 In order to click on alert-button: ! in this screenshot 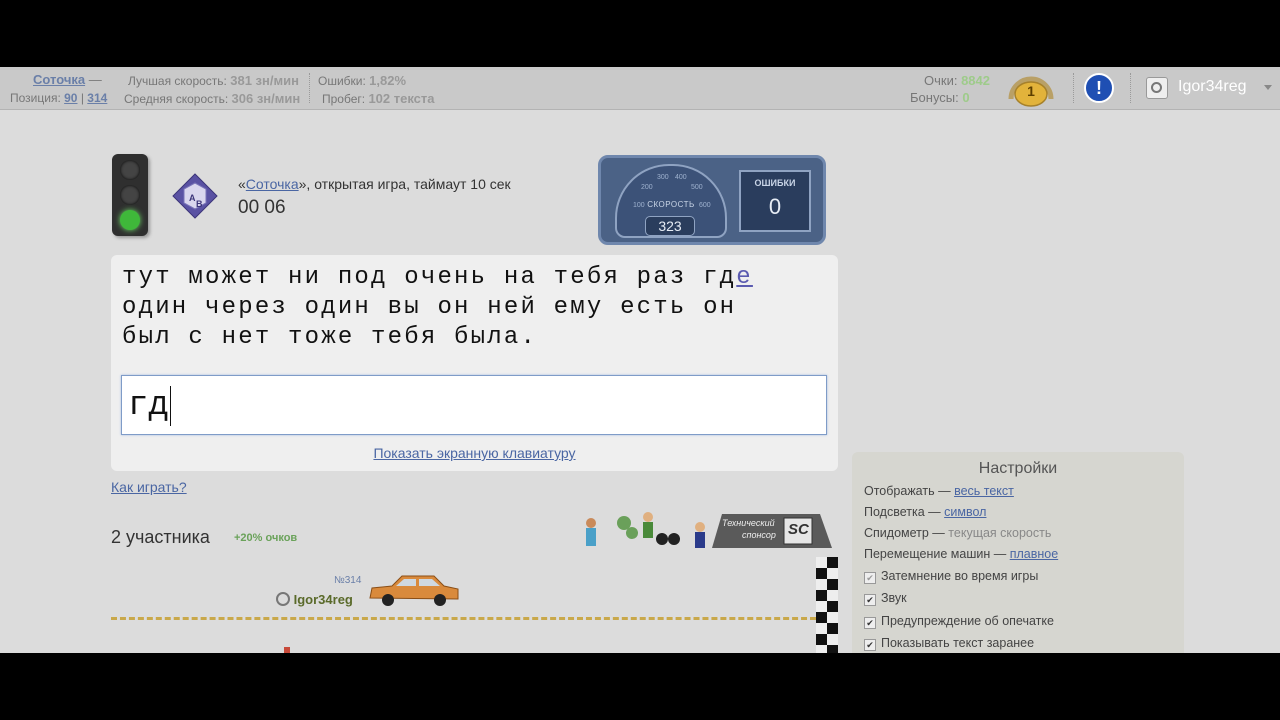, I will do `click(1099, 88)`.